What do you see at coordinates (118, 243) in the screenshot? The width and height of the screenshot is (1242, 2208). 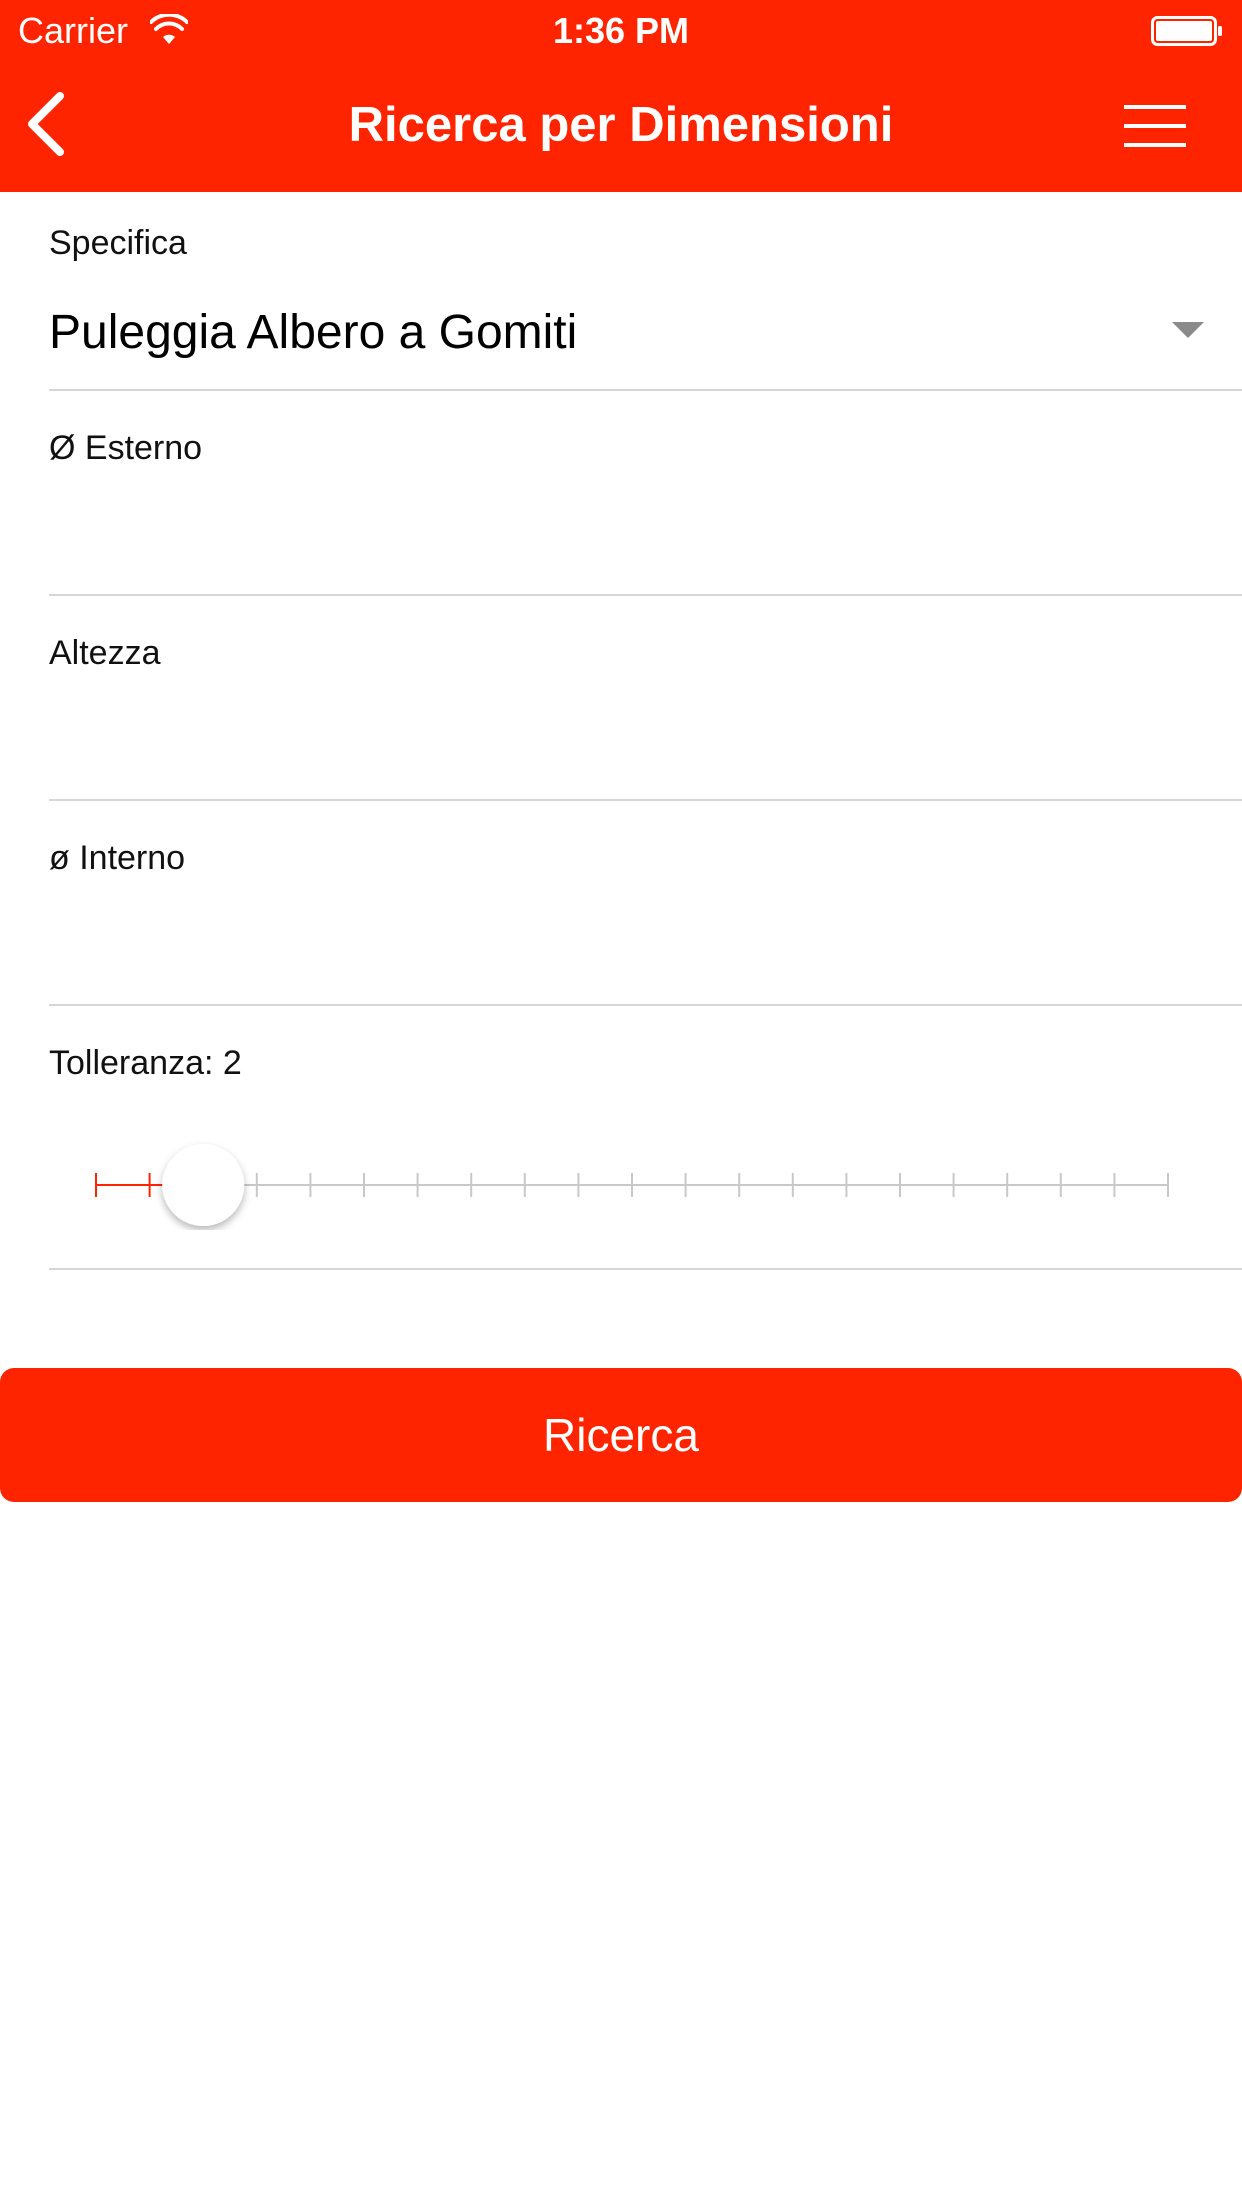 I see `specifica-label: Specifica` at bounding box center [118, 243].